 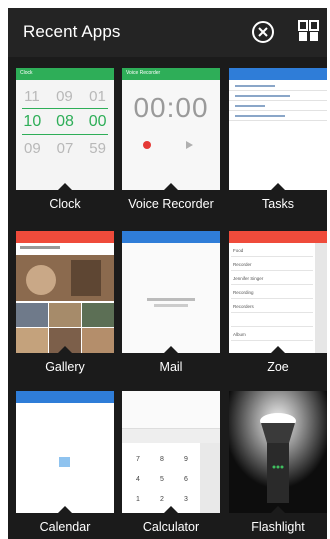 I want to click on calculator-key: 5, so click(x=162, y=479).